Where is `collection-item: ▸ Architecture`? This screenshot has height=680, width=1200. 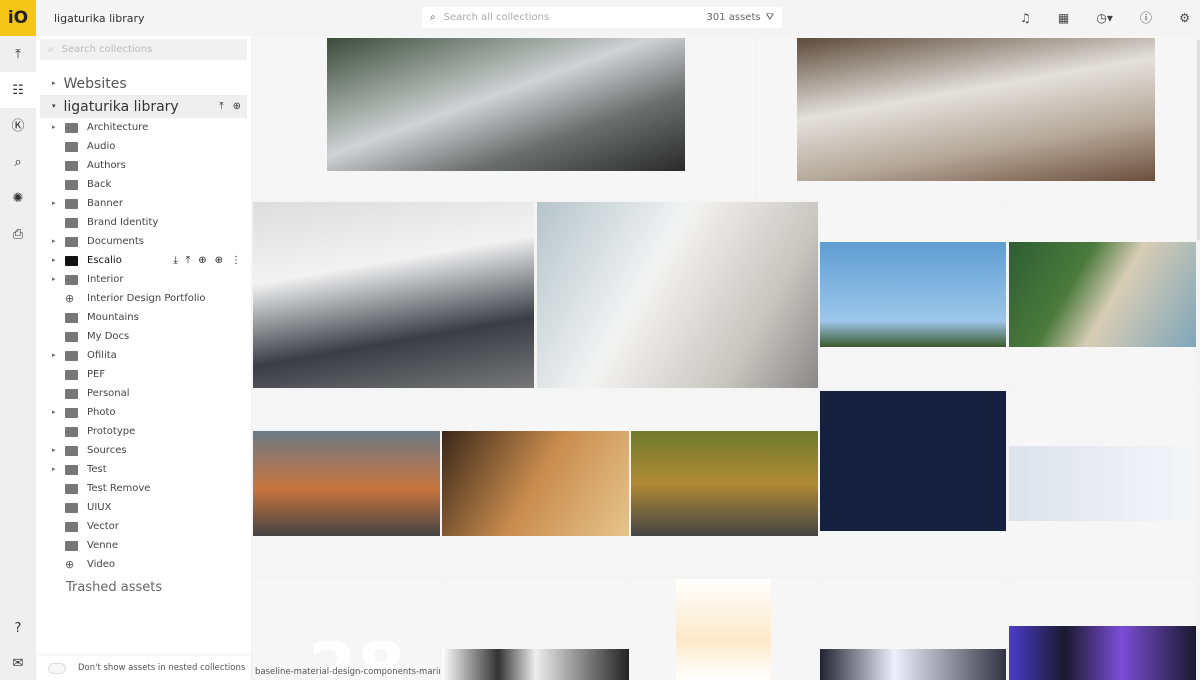
collection-item: ▸ Architecture is located at coordinates (143, 127).